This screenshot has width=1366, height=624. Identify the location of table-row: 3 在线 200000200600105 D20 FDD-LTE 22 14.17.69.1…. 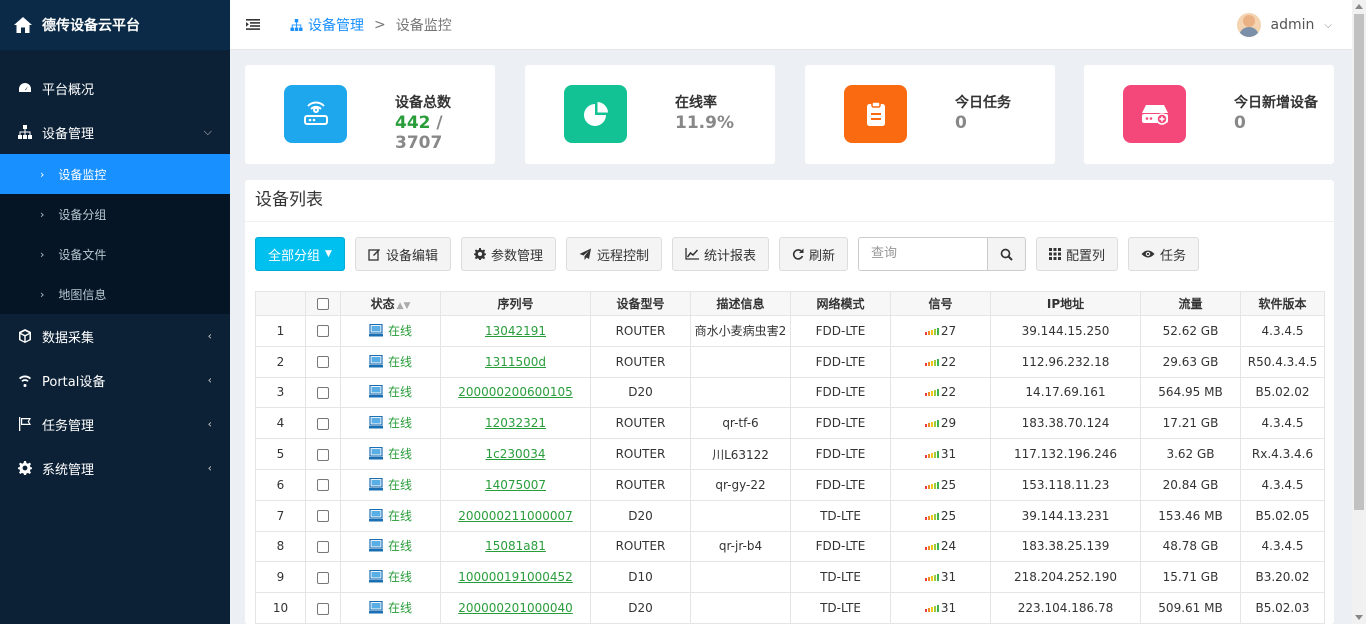
(790, 392).